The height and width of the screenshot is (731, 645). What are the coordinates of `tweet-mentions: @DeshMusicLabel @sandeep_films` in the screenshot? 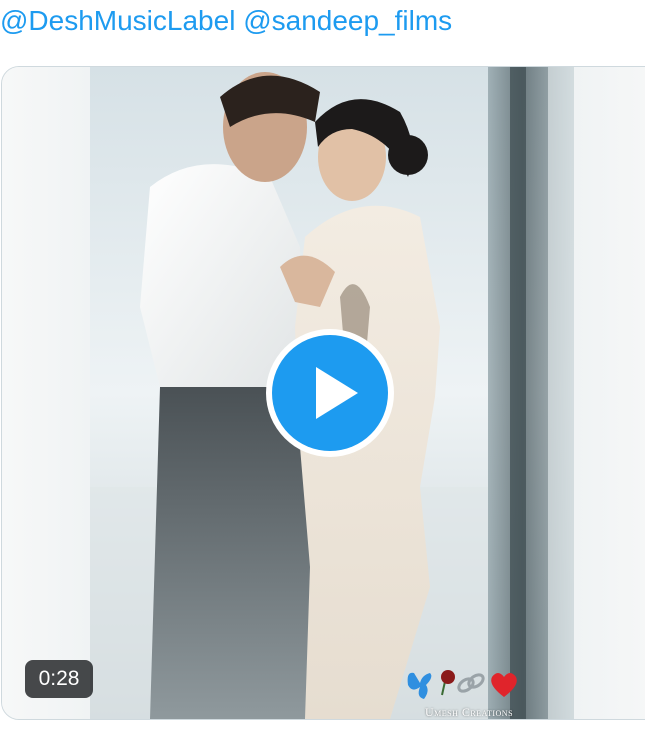 It's located at (226, 22).